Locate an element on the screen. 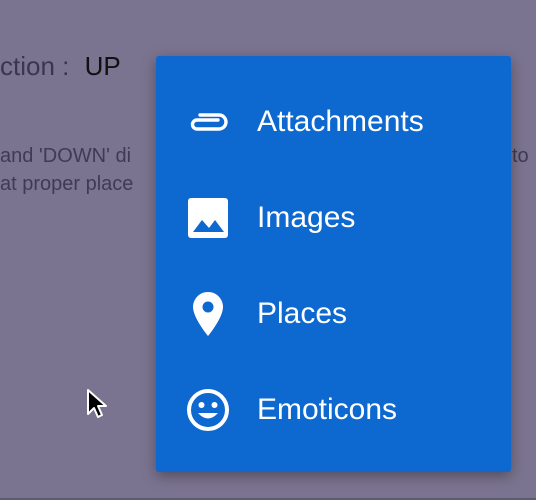 The width and height of the screenshot is (536, 500). menu-item-places: Places is located at coordinates (333, 314).